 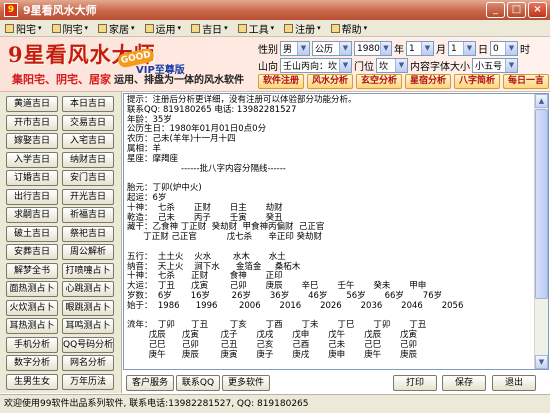 I want to click on result-line: 属相：羊, so click(x=144, y=149).